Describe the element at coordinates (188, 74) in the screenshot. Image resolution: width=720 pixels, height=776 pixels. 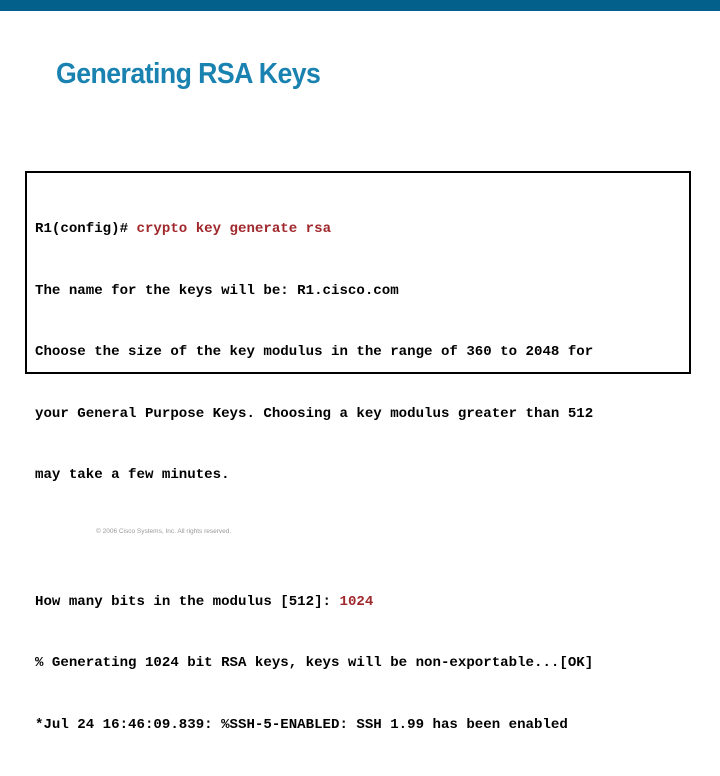
I see `slide-title: Generating RSA Keys` at that location.